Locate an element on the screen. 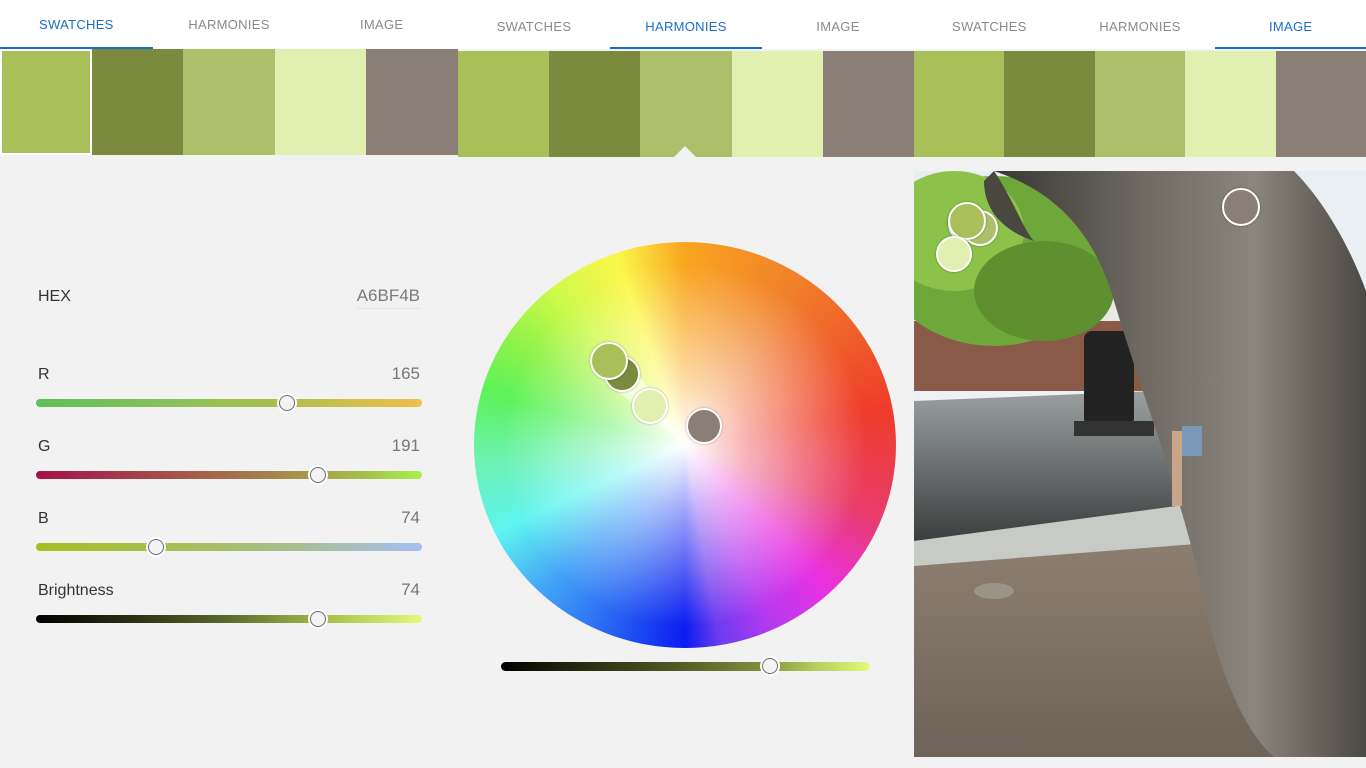 The width and height of the screenshot is (1366, 768). wheel-brightness-handle is located at coordinates (770, 666).